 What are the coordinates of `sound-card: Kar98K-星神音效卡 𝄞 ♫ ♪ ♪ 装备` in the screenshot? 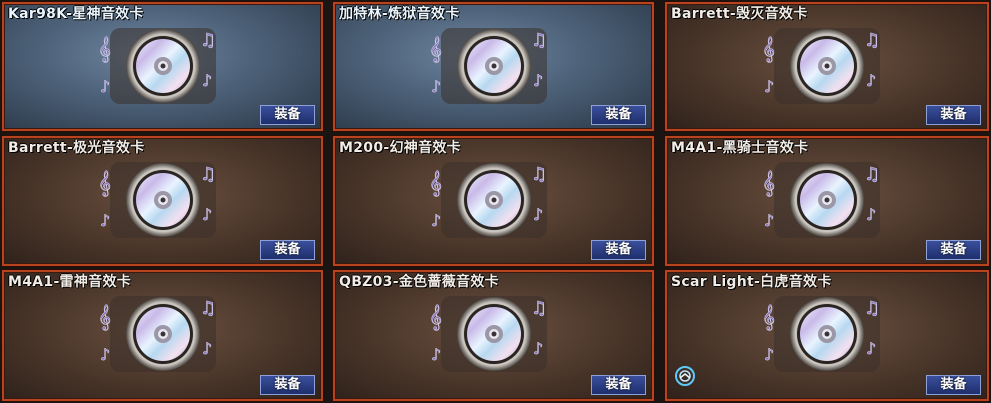 It's located at (162, 66).